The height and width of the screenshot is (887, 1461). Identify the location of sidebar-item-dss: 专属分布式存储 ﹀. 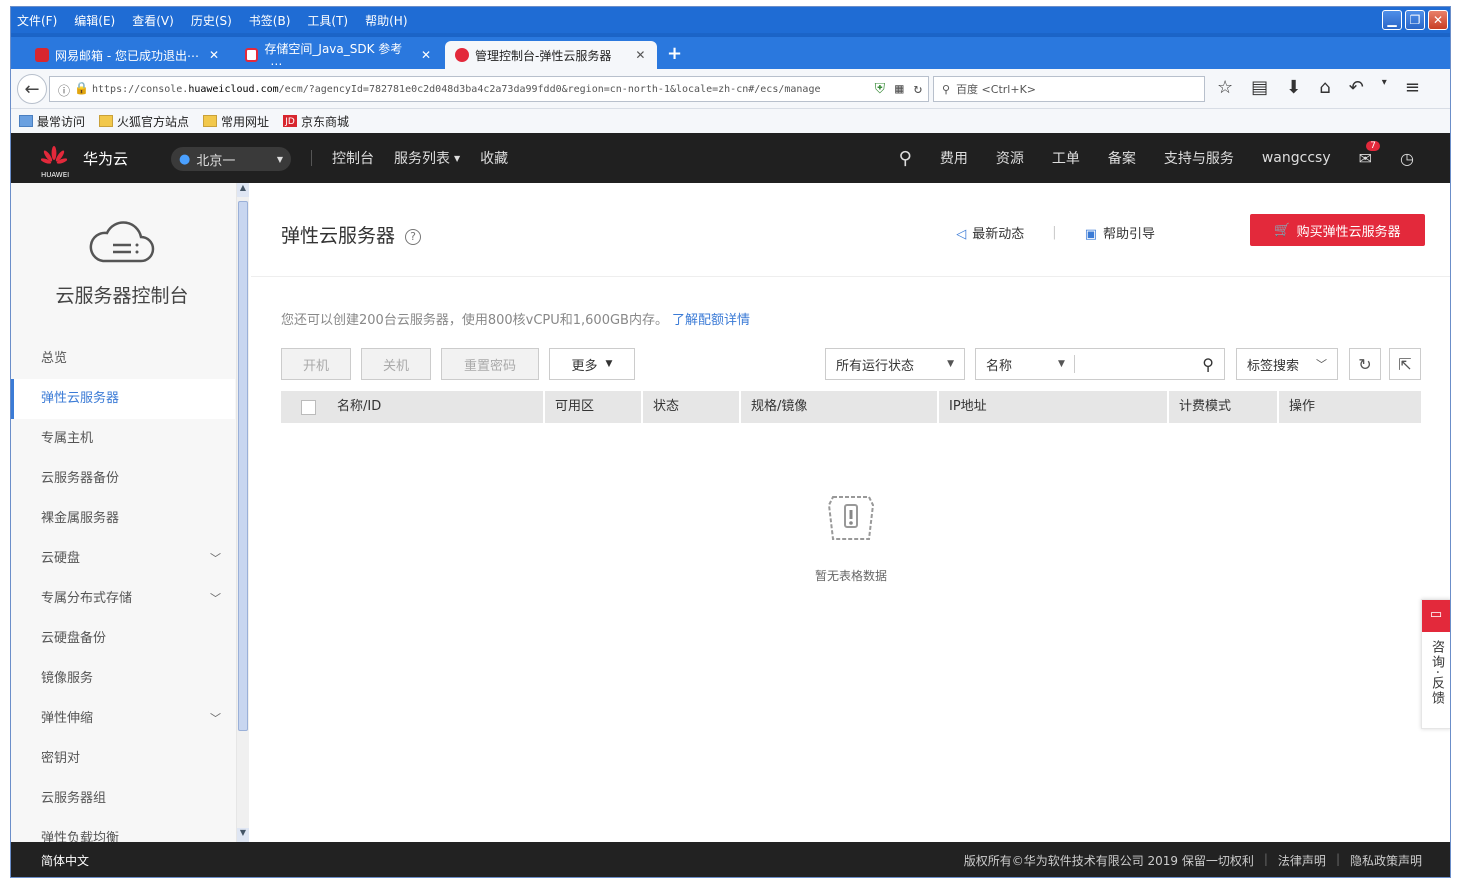
(123, 599).